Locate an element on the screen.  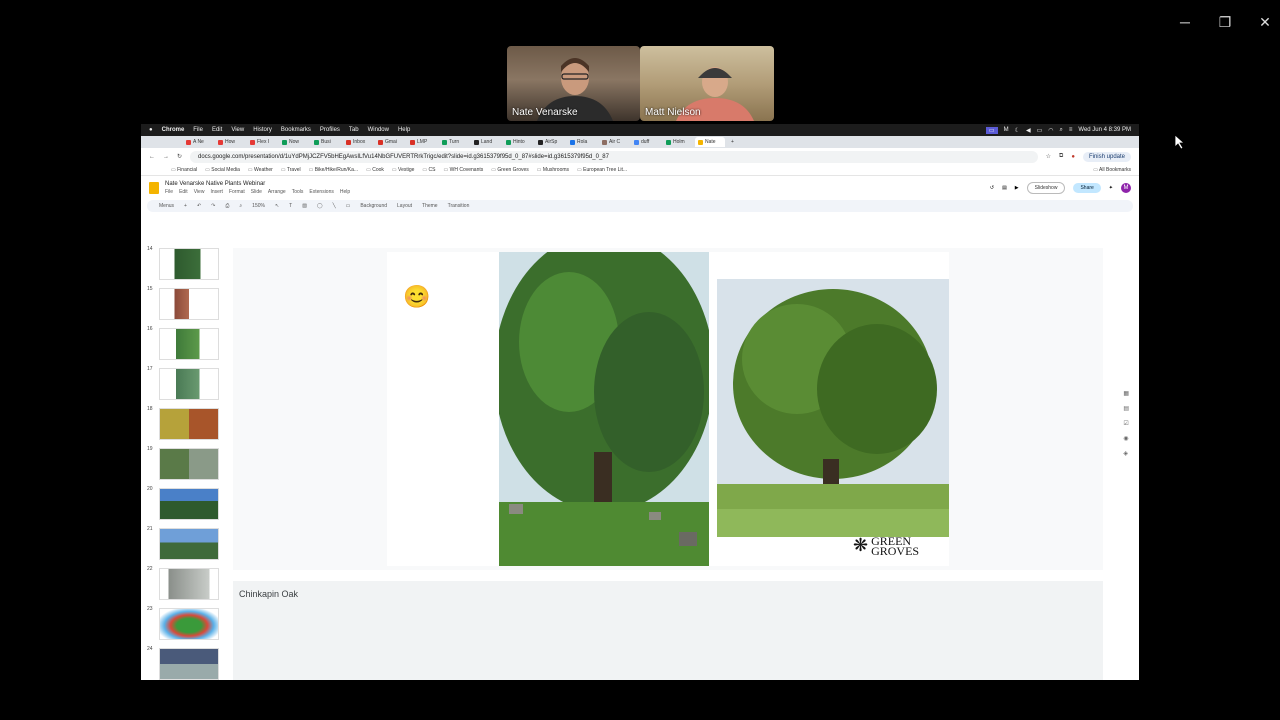
menu-edit: Edit is located at coordinates (217, 130).